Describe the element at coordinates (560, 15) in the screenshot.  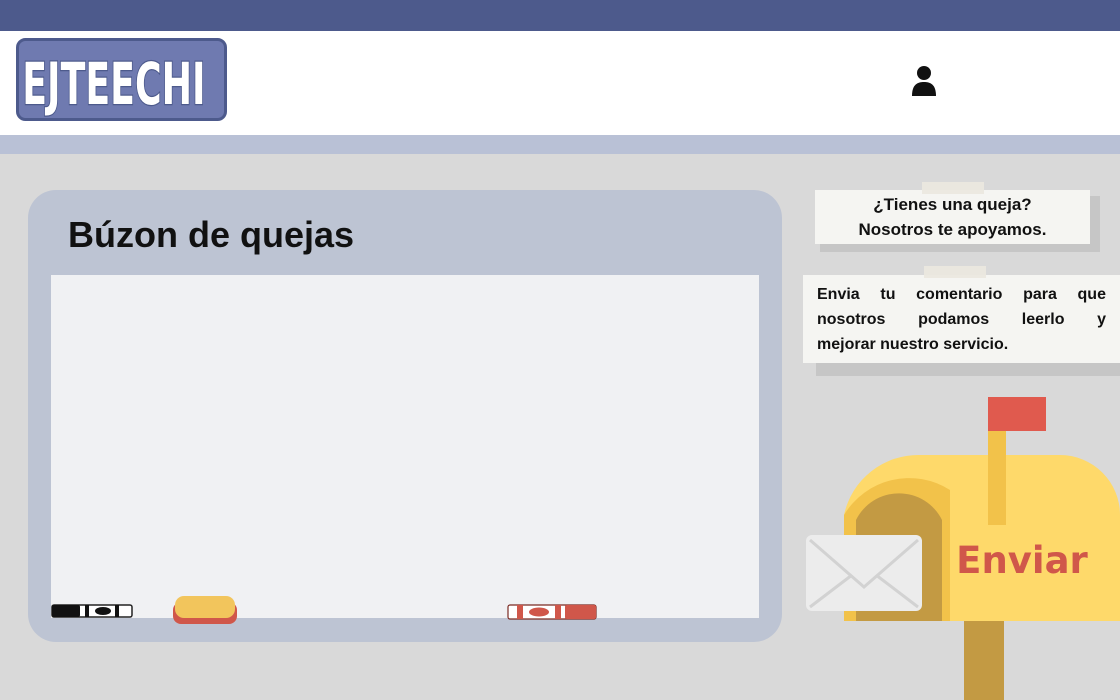
I see `top-bar` at that location.